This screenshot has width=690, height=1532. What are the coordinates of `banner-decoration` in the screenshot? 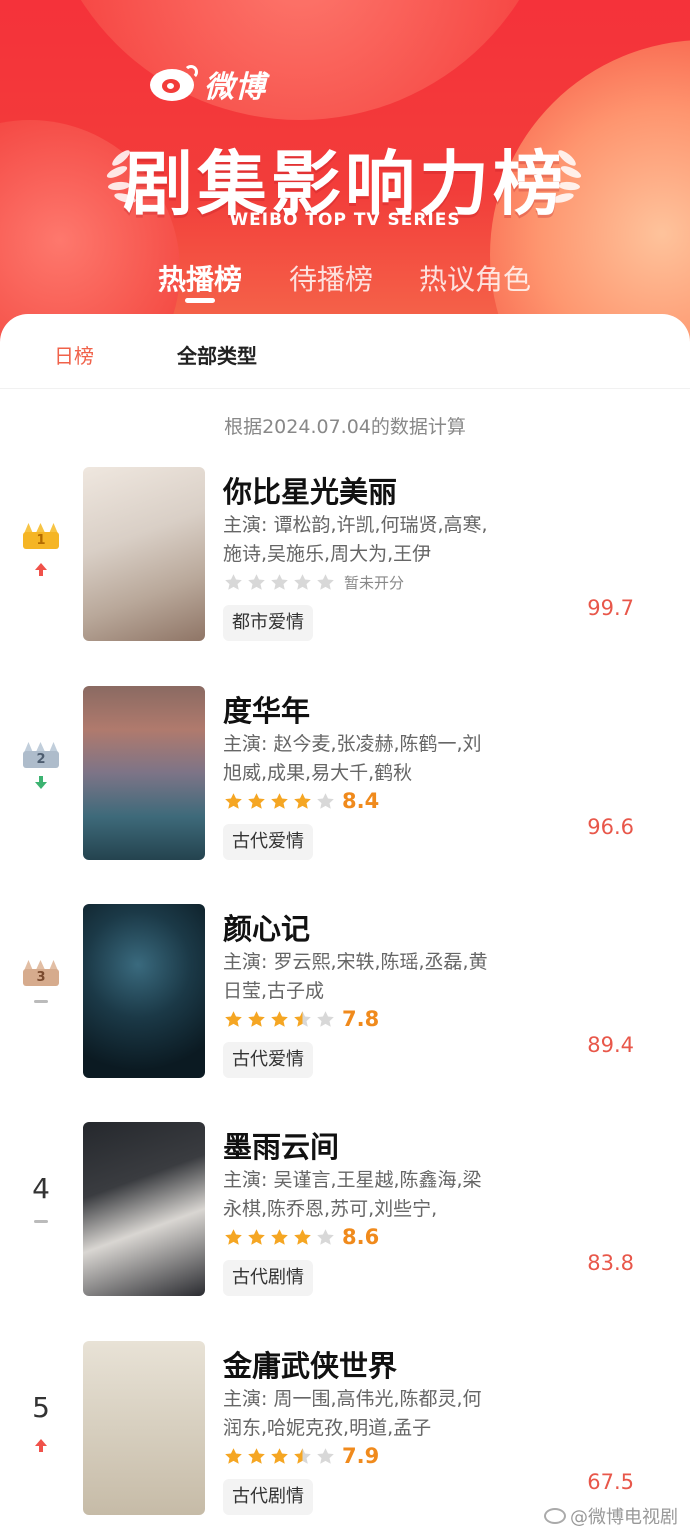 It's located at (300, 60).